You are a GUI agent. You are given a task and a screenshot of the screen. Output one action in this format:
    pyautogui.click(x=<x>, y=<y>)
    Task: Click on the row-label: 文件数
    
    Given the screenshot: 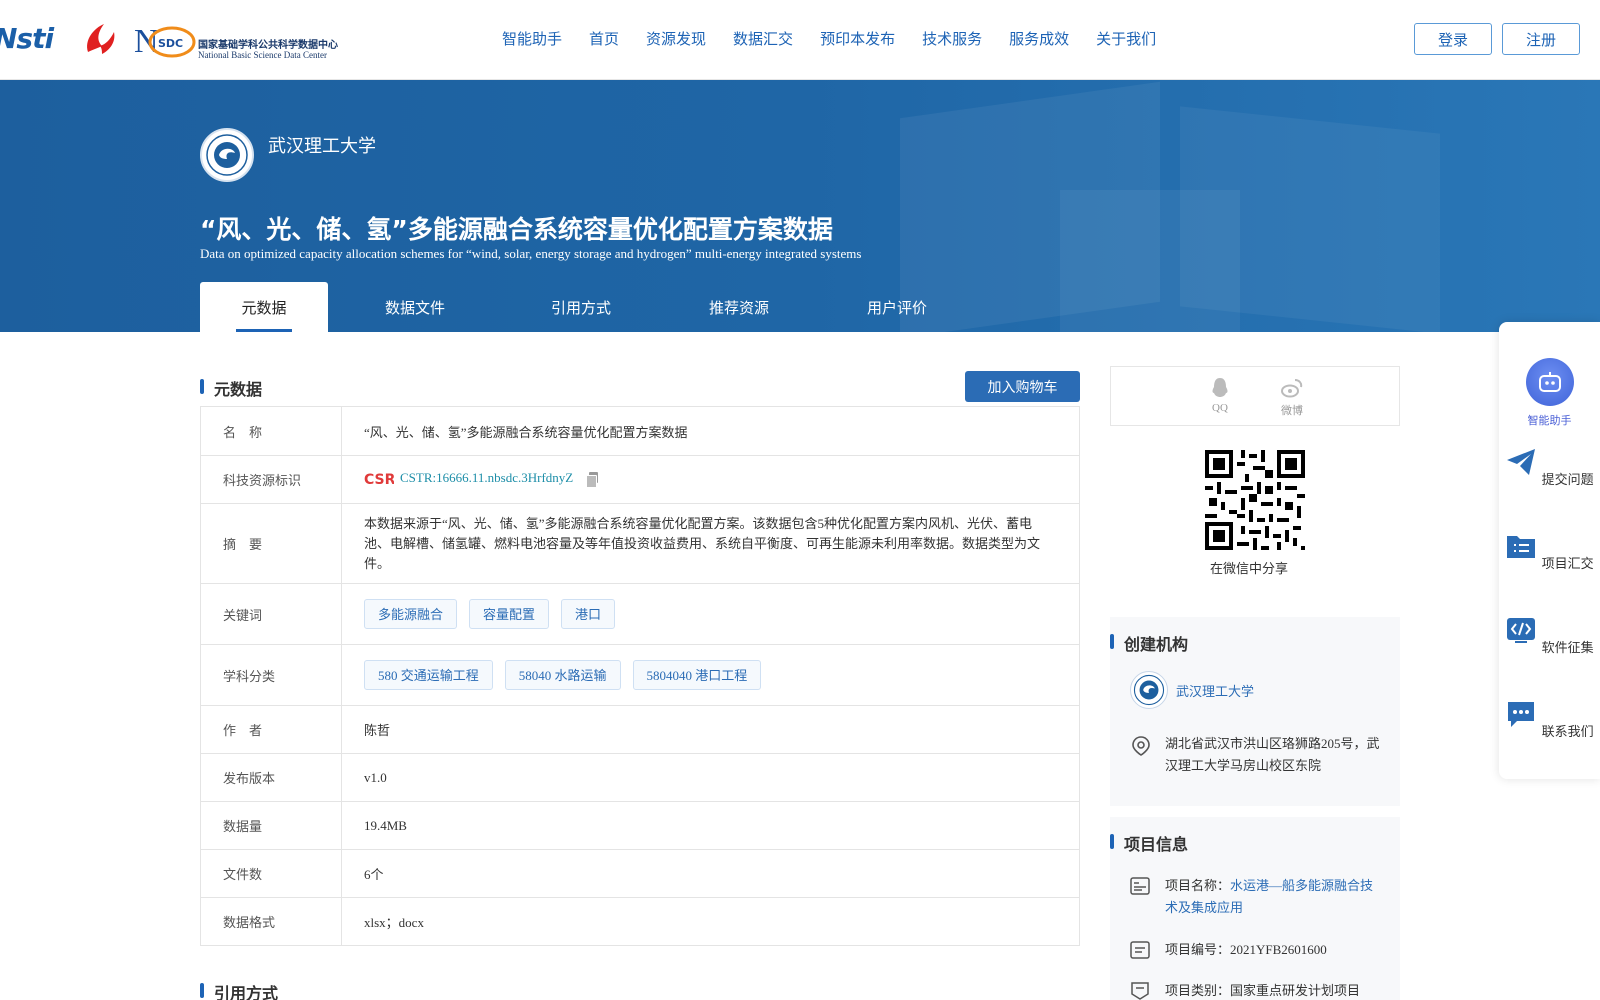 What is the action you would take?
    pyautogui.click(x=271, y=873)
    